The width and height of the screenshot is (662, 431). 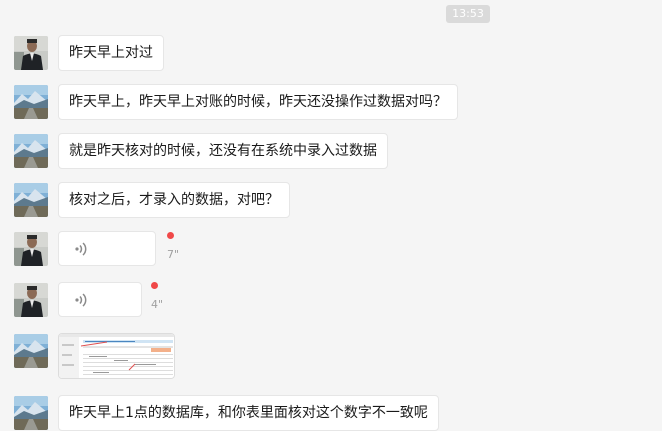 I want to click on message-bubble: 昨天早上，昨天早上对账的时候，昨天还没操作过数据对吗？, so click(x=258, y=102).